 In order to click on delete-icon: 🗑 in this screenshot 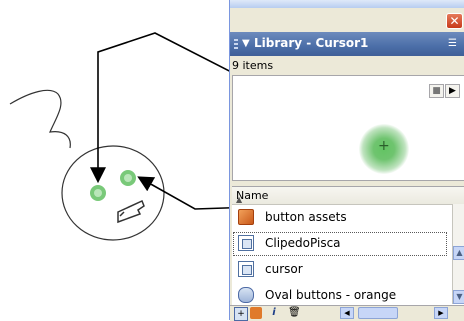, I will do `click(294, 313)`.